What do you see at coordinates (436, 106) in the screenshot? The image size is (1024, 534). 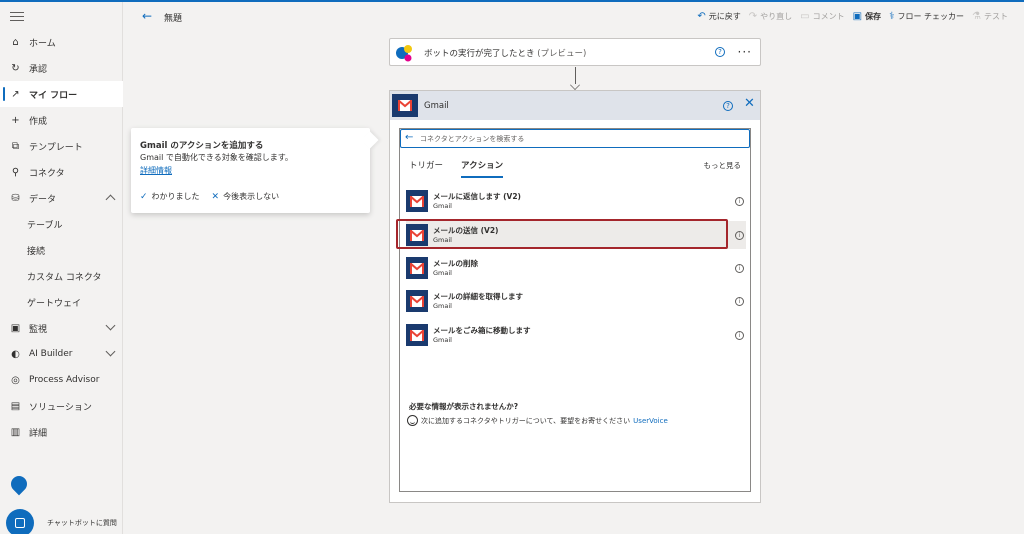 I see `panel-title: Gmail` at bounding box center [436, 106].